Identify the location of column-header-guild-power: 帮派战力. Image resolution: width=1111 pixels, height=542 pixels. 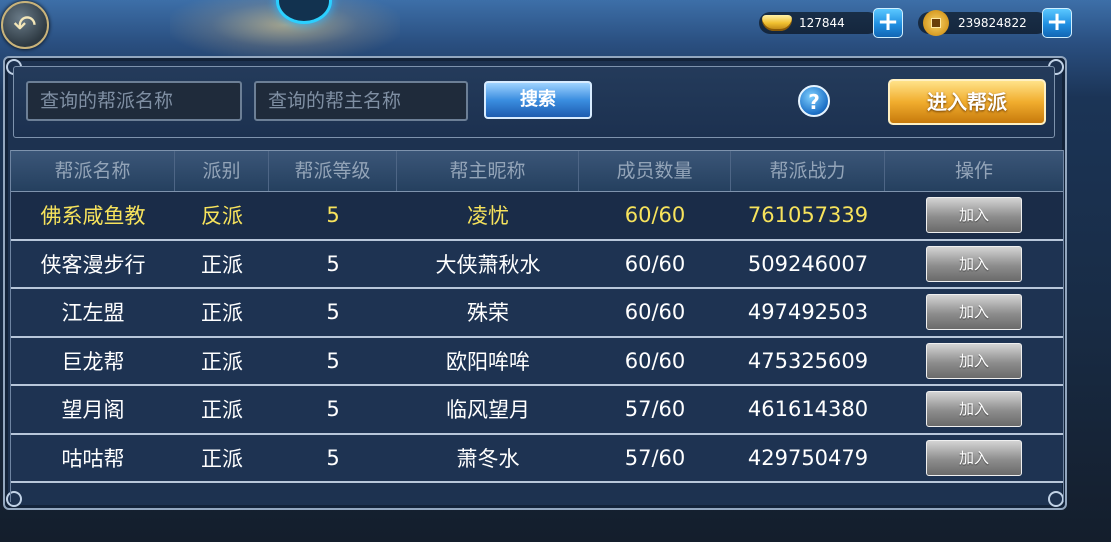
(808, 171).